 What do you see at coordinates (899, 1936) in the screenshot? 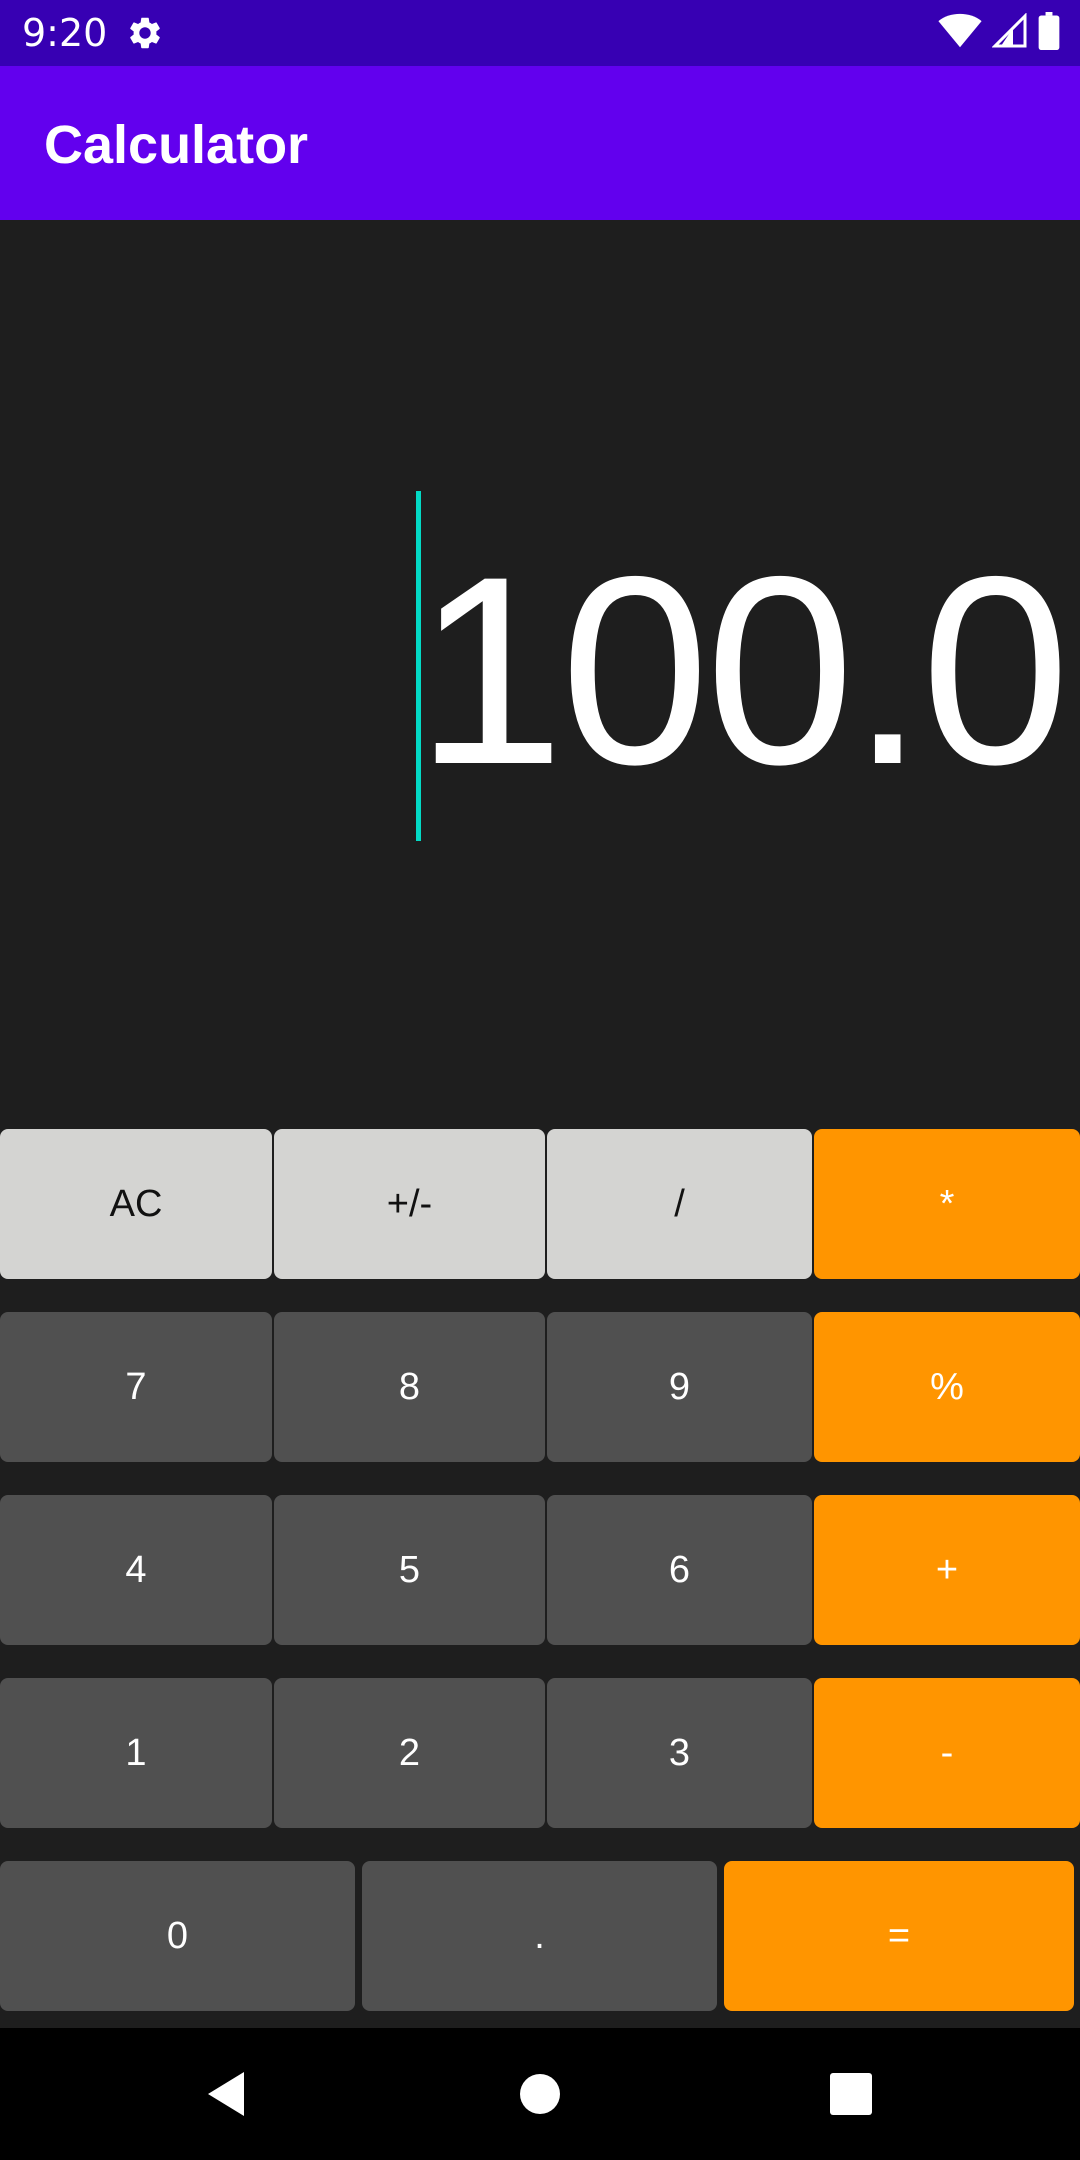
I see `equals-button: =` at bounding box center [899, 1936].